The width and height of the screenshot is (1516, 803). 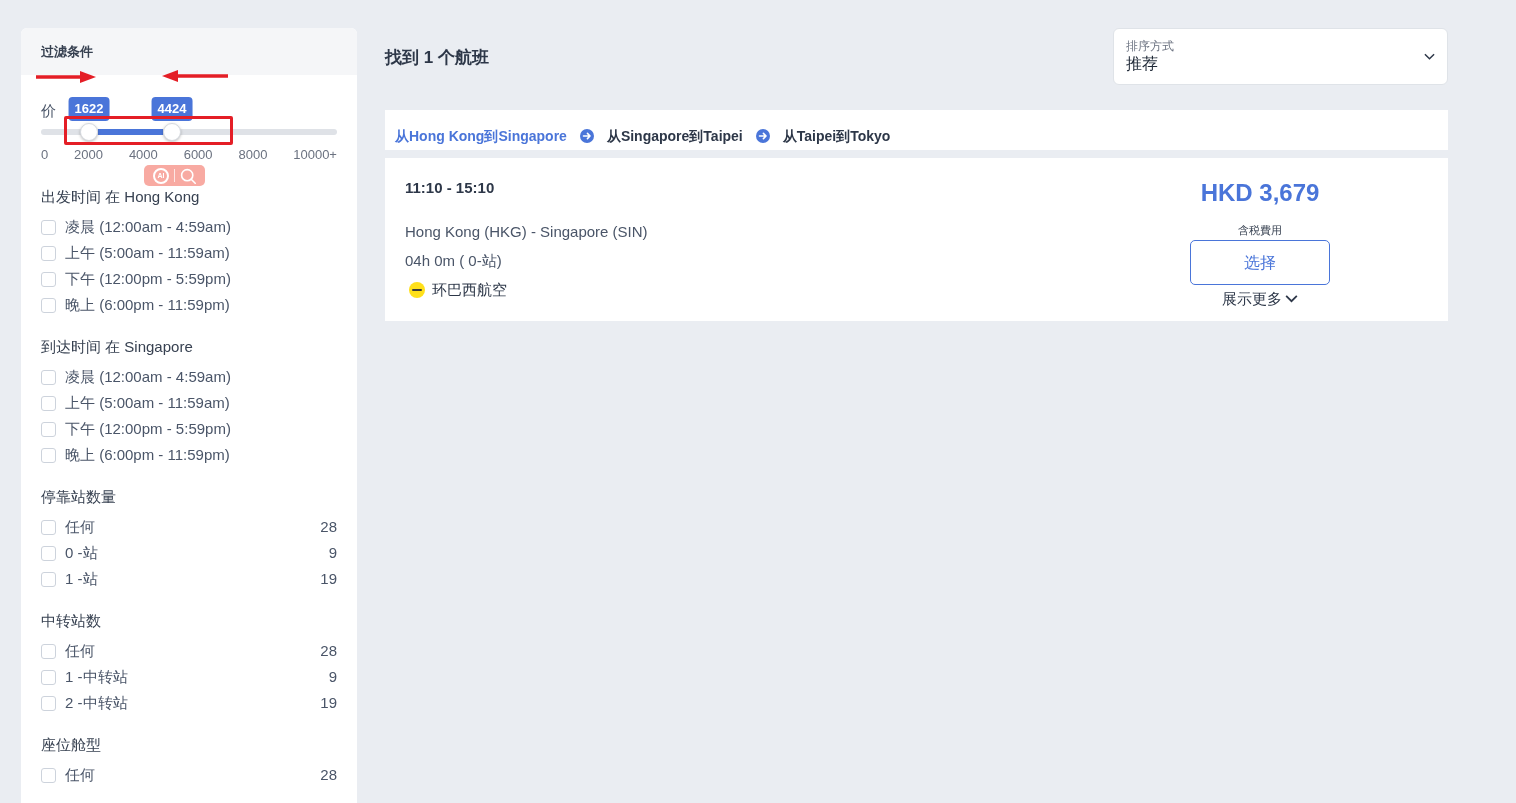 I want to click on search-icon, so click(x=188, y=175).